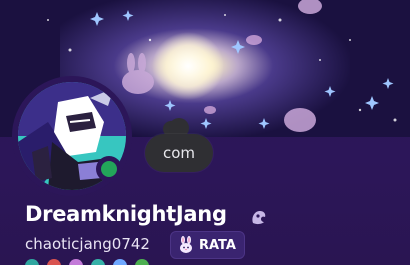 Image resolution: width=410 pixels, height=265 pixels. What do you see at coordinates (217, 245) in the screenshot?
I see `server-tag-label: RATA` at bounding box center [217, 245].